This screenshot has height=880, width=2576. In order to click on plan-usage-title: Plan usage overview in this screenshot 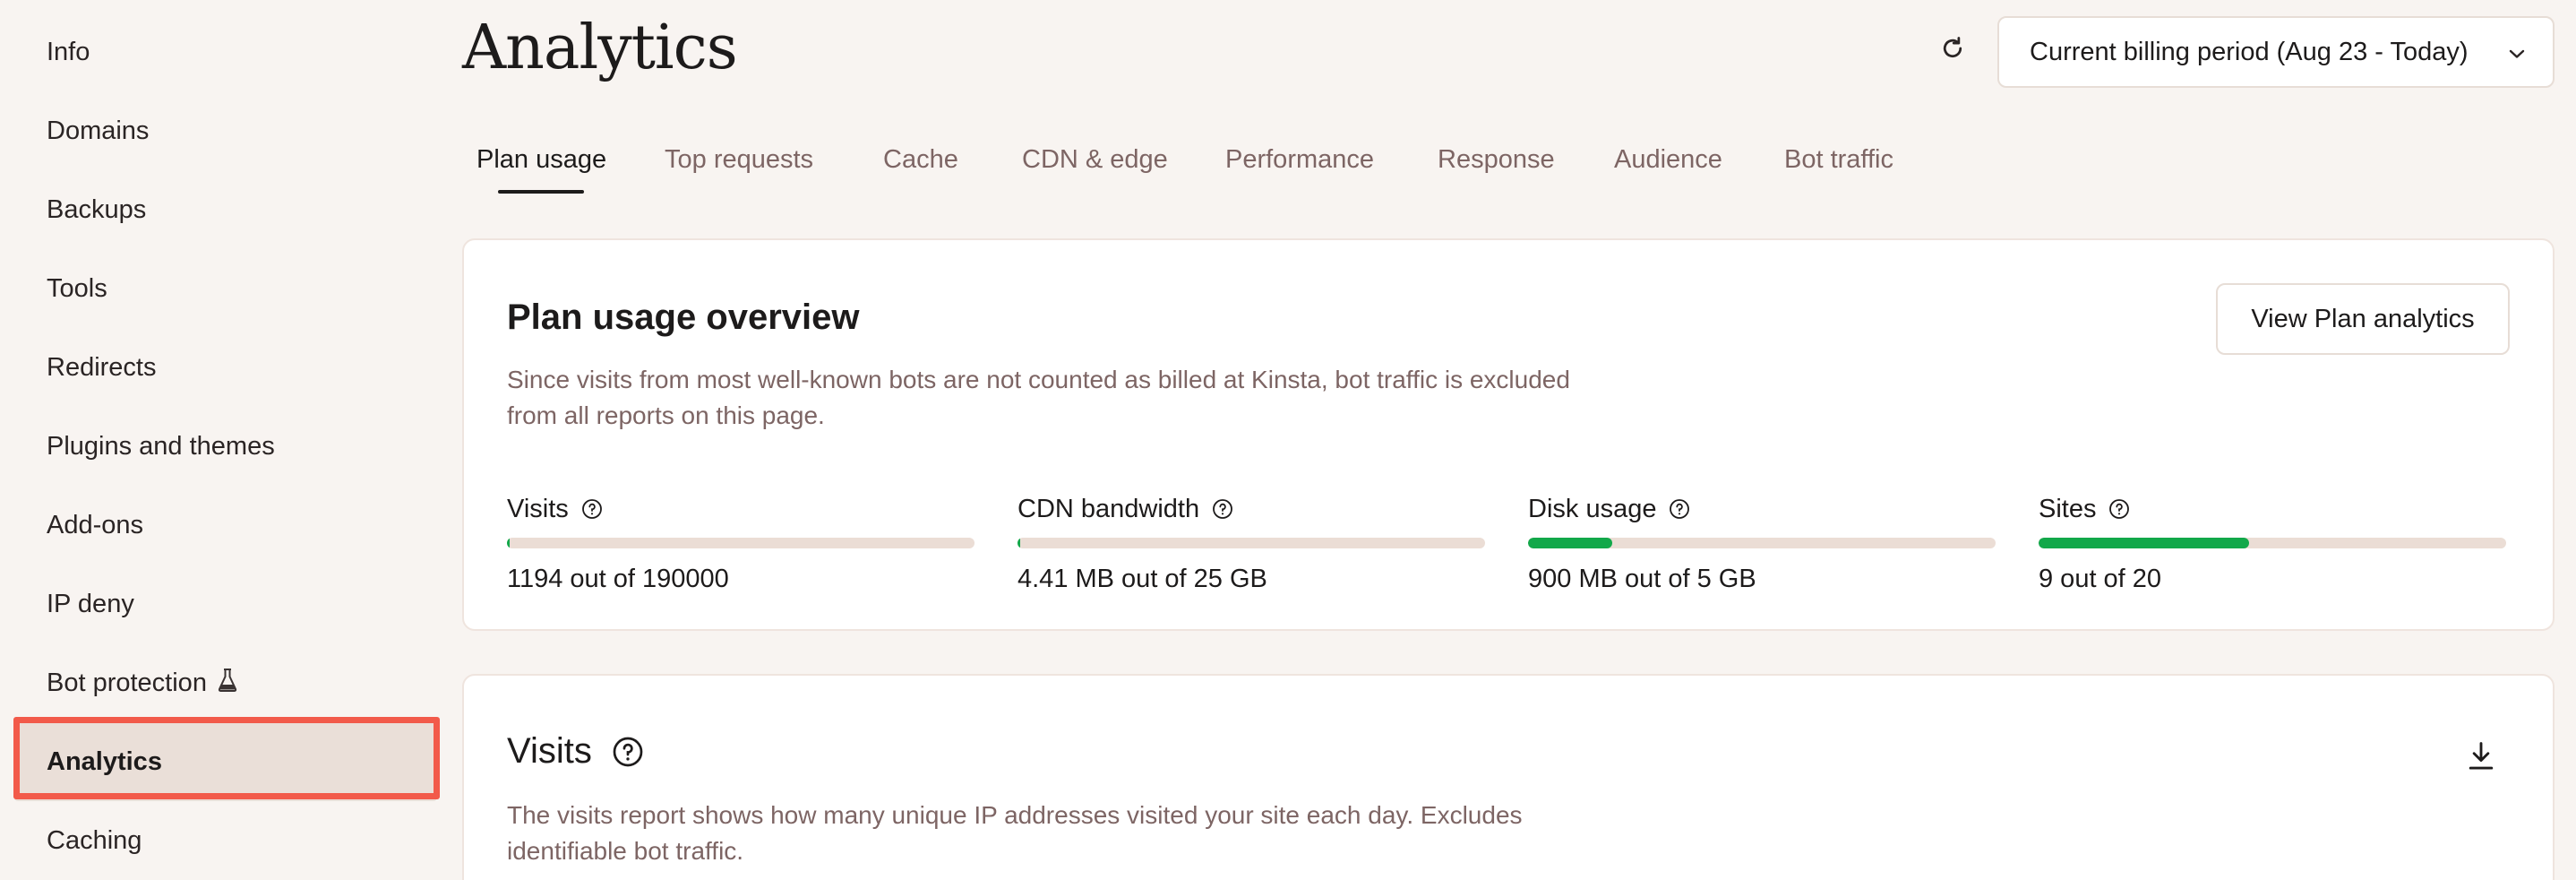, I will do `click(683, 317)`.